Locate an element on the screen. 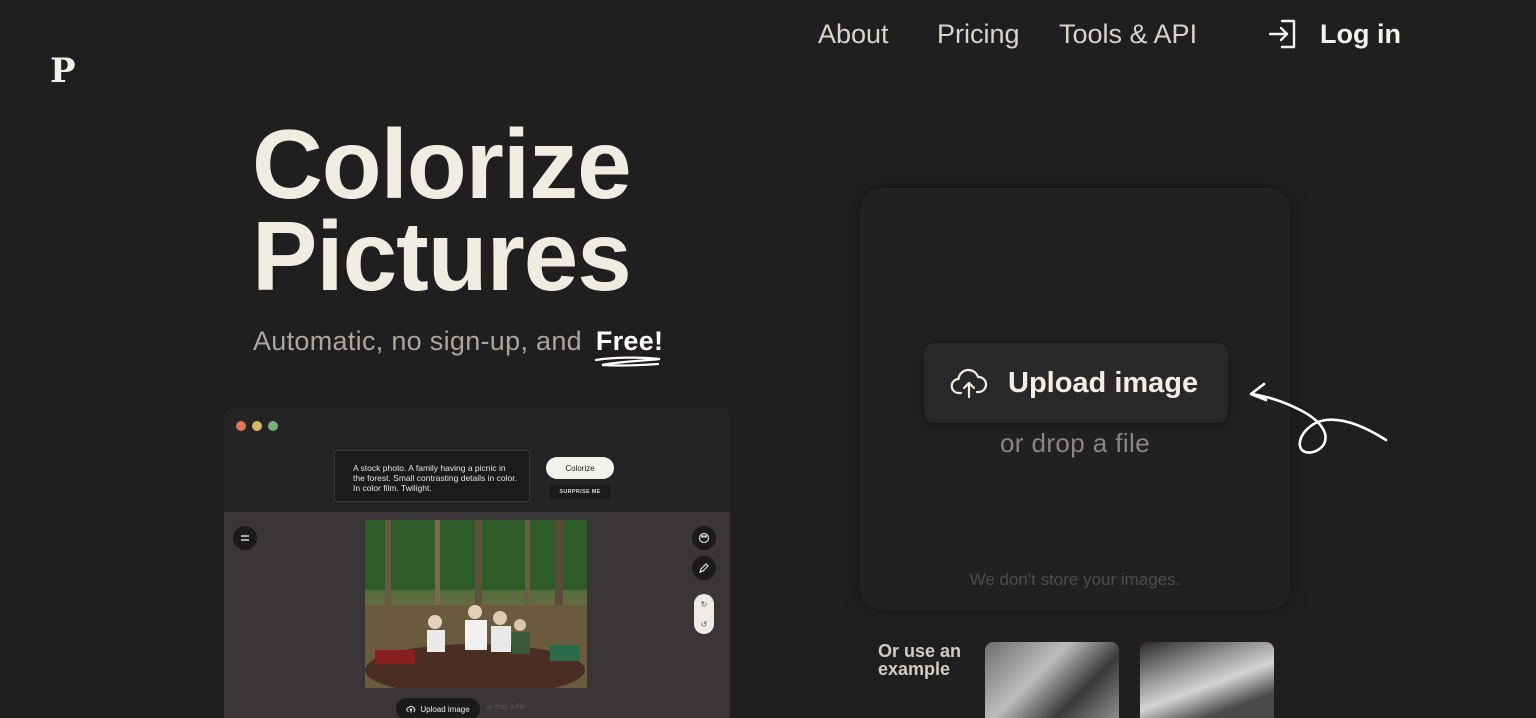 This screenshot has height=718, width=1536. mockup-cloud-upload-icon is located at coordinates (411, 709).